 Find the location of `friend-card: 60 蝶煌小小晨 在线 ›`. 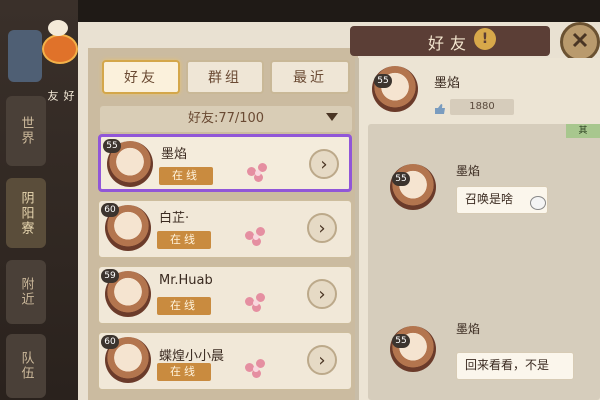

friend-card: 60 蝶煌小小晨 在线 › is located at coordinates (225, 361).